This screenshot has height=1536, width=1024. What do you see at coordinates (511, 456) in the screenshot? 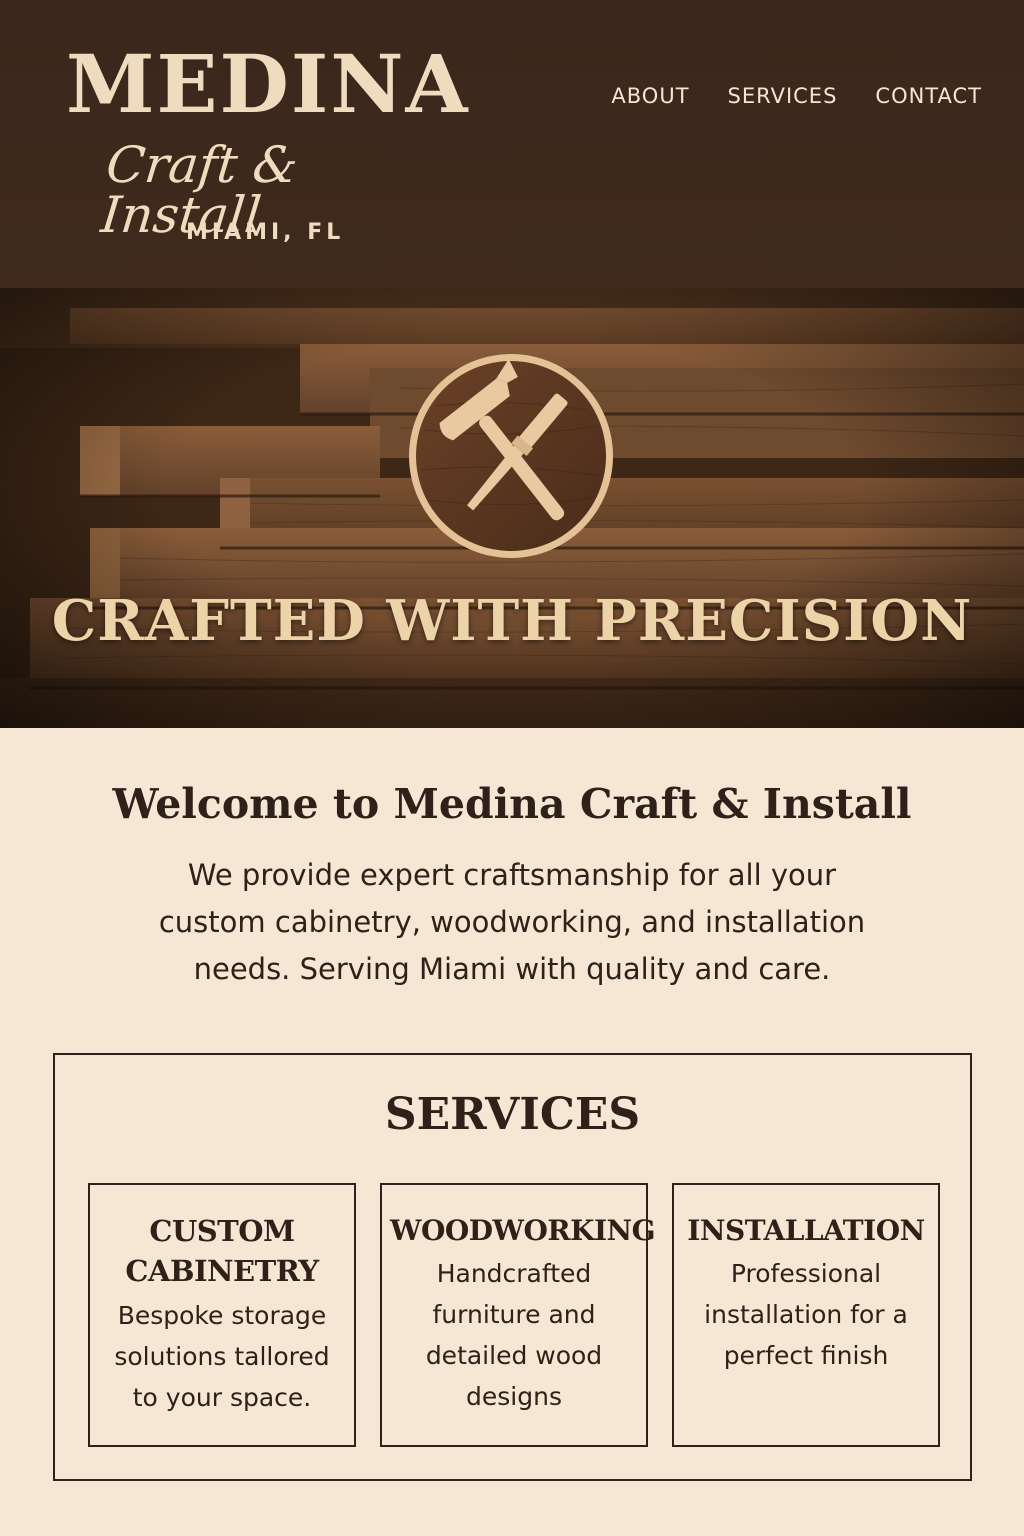
I see `hammer-and-chisel-icon` at bounding box center [511, 456].